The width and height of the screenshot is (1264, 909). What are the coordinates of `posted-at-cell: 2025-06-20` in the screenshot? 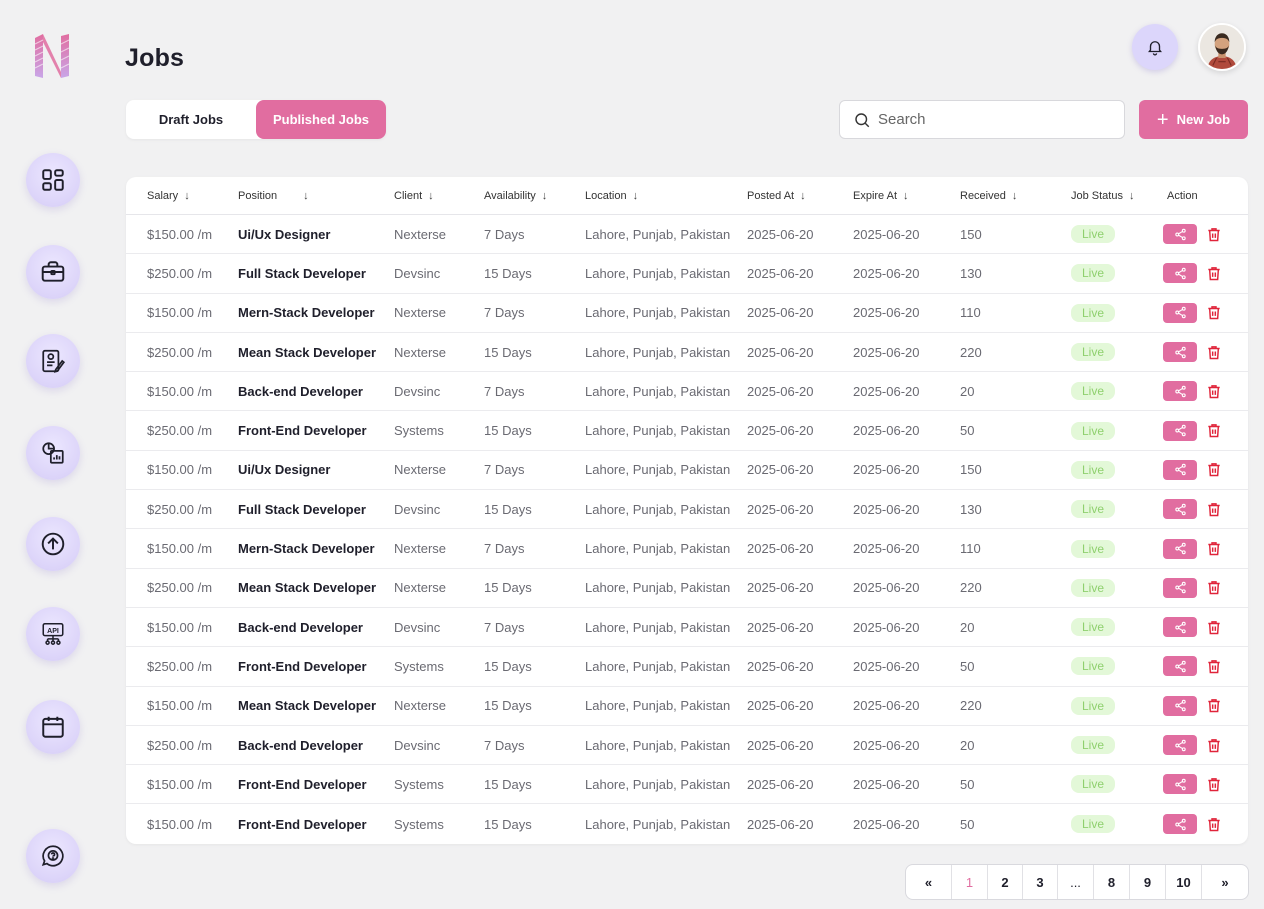 It's located at (780, 666).